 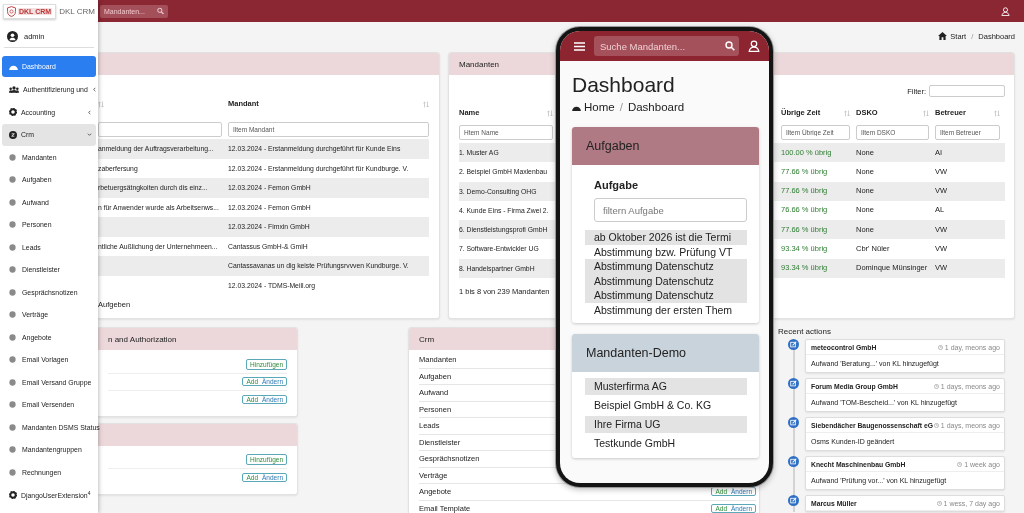 I want to click on list-row: Ihre Firma UG, so click(x=666, y=424).